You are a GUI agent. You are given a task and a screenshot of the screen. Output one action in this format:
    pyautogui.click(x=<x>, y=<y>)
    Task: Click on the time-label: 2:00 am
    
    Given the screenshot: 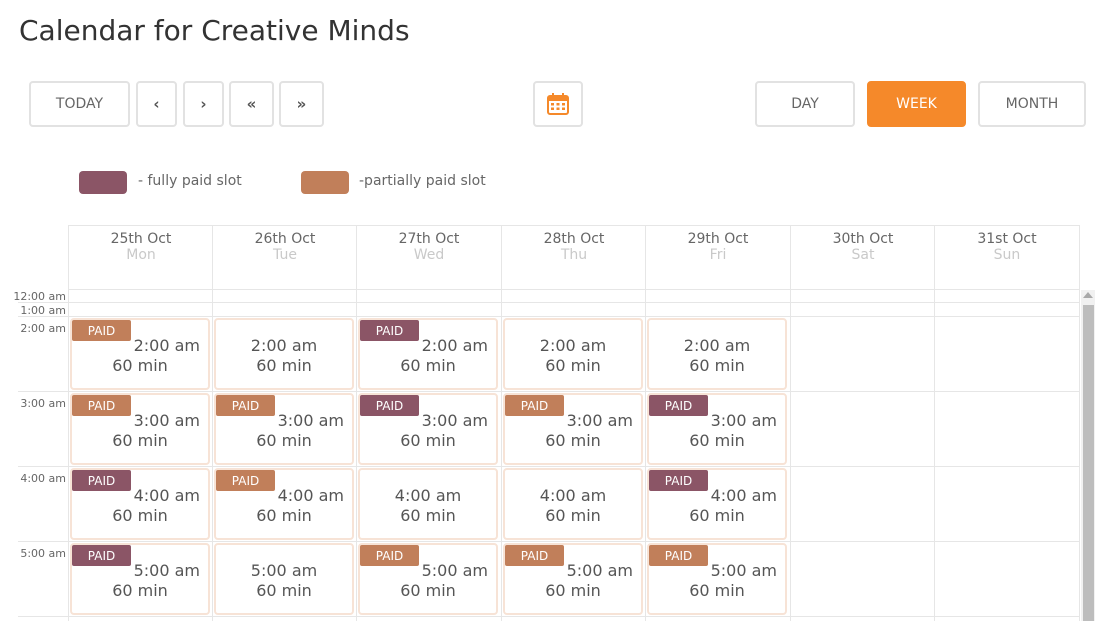 What is the action you would take?
    pyautogui.click(x=43, y=328)
    